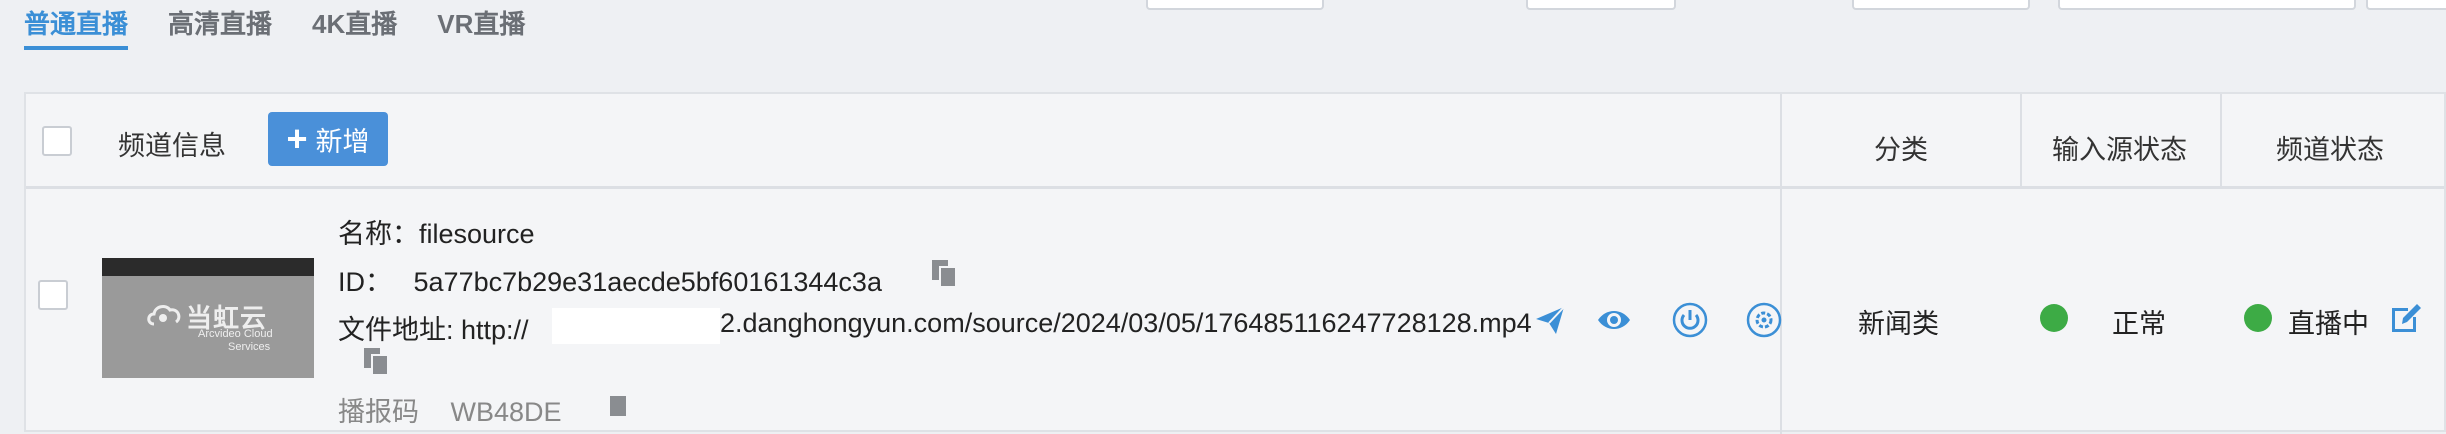 The width and height of the screenshot is (2446, 434). I want to click on input-status-indicator, so click(2054, 318).